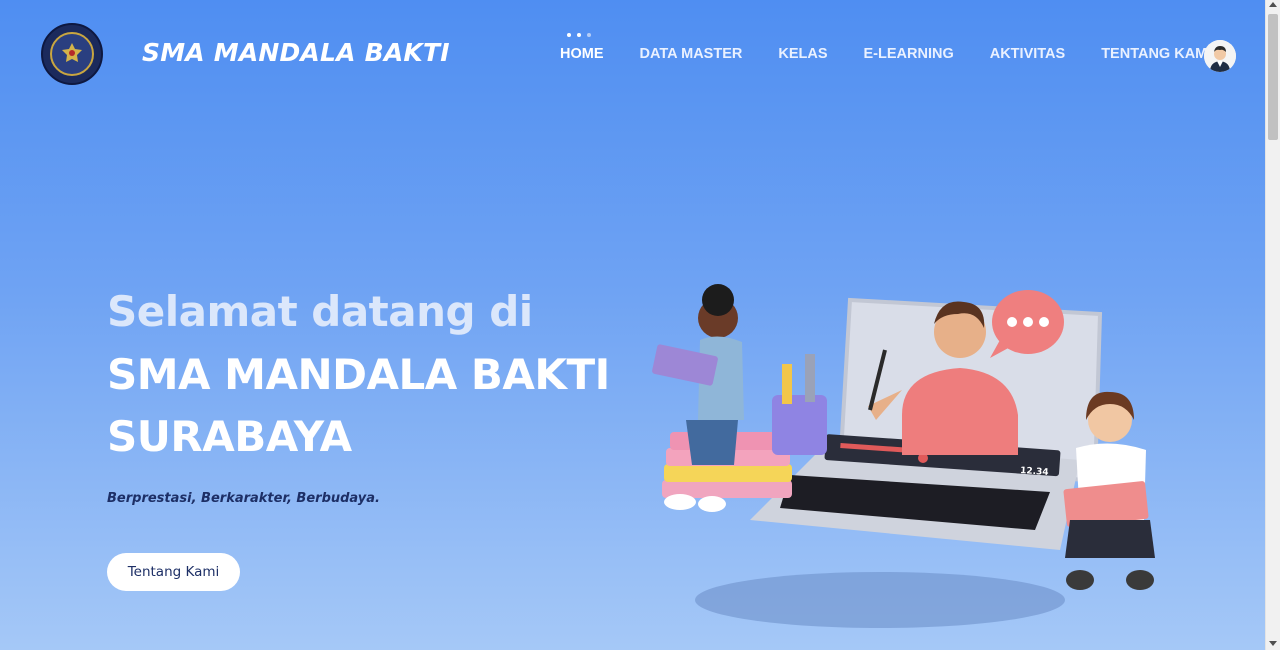 Image resolution: width=1280 pixels, height=650 pixels. Describe the element at coordinates (1273, 77) in the screenshot. I see `scroll-thumb` at that location.